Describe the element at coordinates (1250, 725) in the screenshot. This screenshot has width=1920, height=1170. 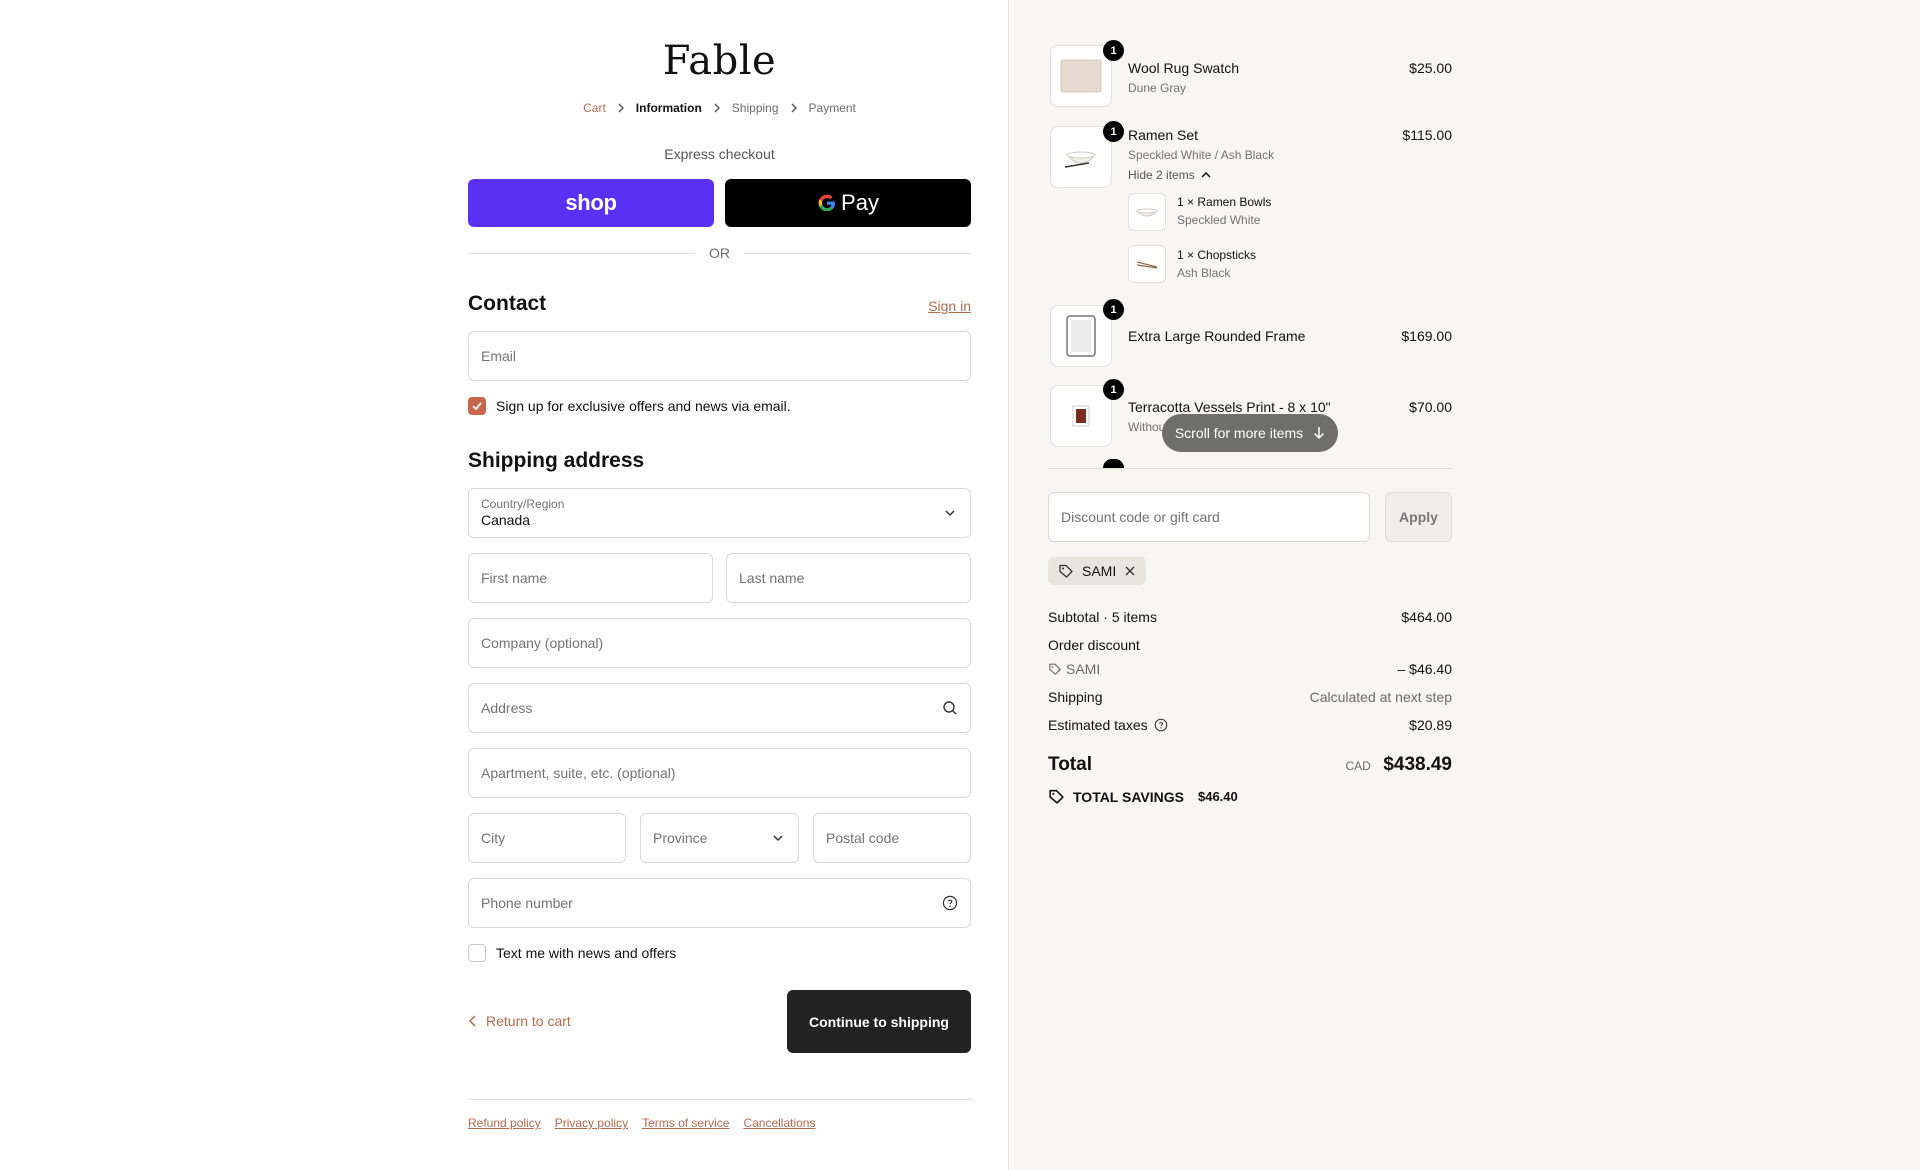
I see `taxes-row: Estimated taxes $20.89` at that location.